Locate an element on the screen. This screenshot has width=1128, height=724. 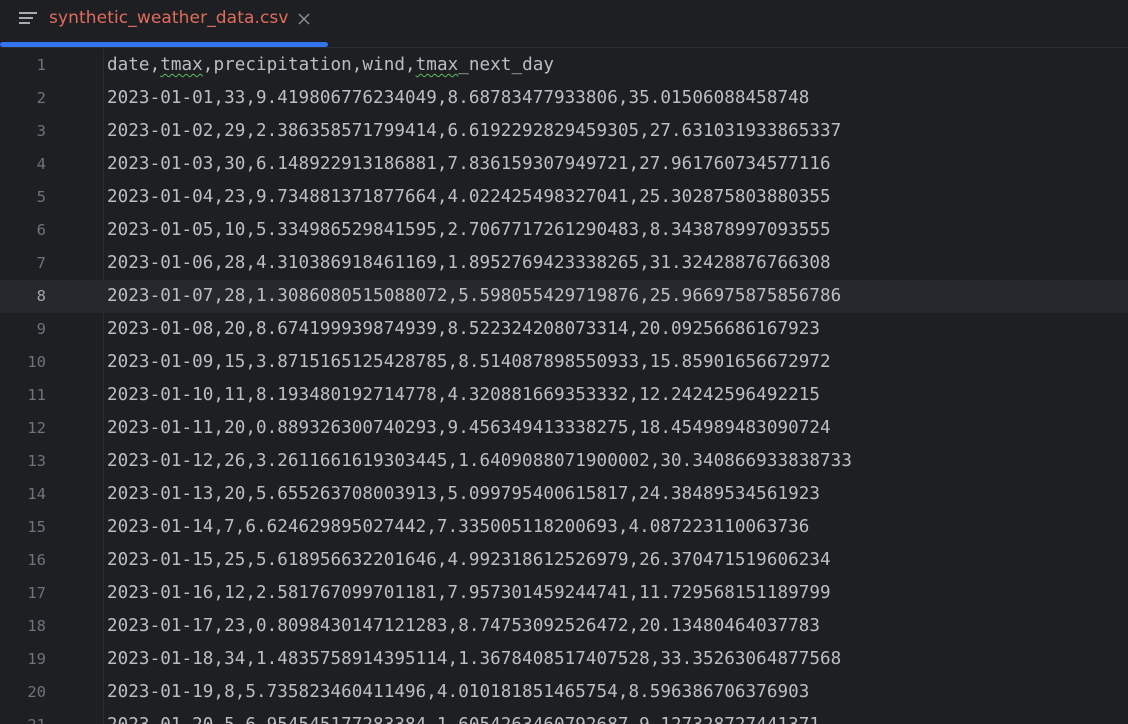
close-icon is located at coordinates (304, 19).